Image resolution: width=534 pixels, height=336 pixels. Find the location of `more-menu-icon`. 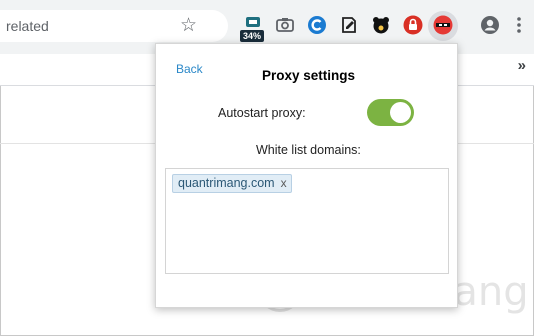

more-menu-icon is located at coordinates (524, 25).